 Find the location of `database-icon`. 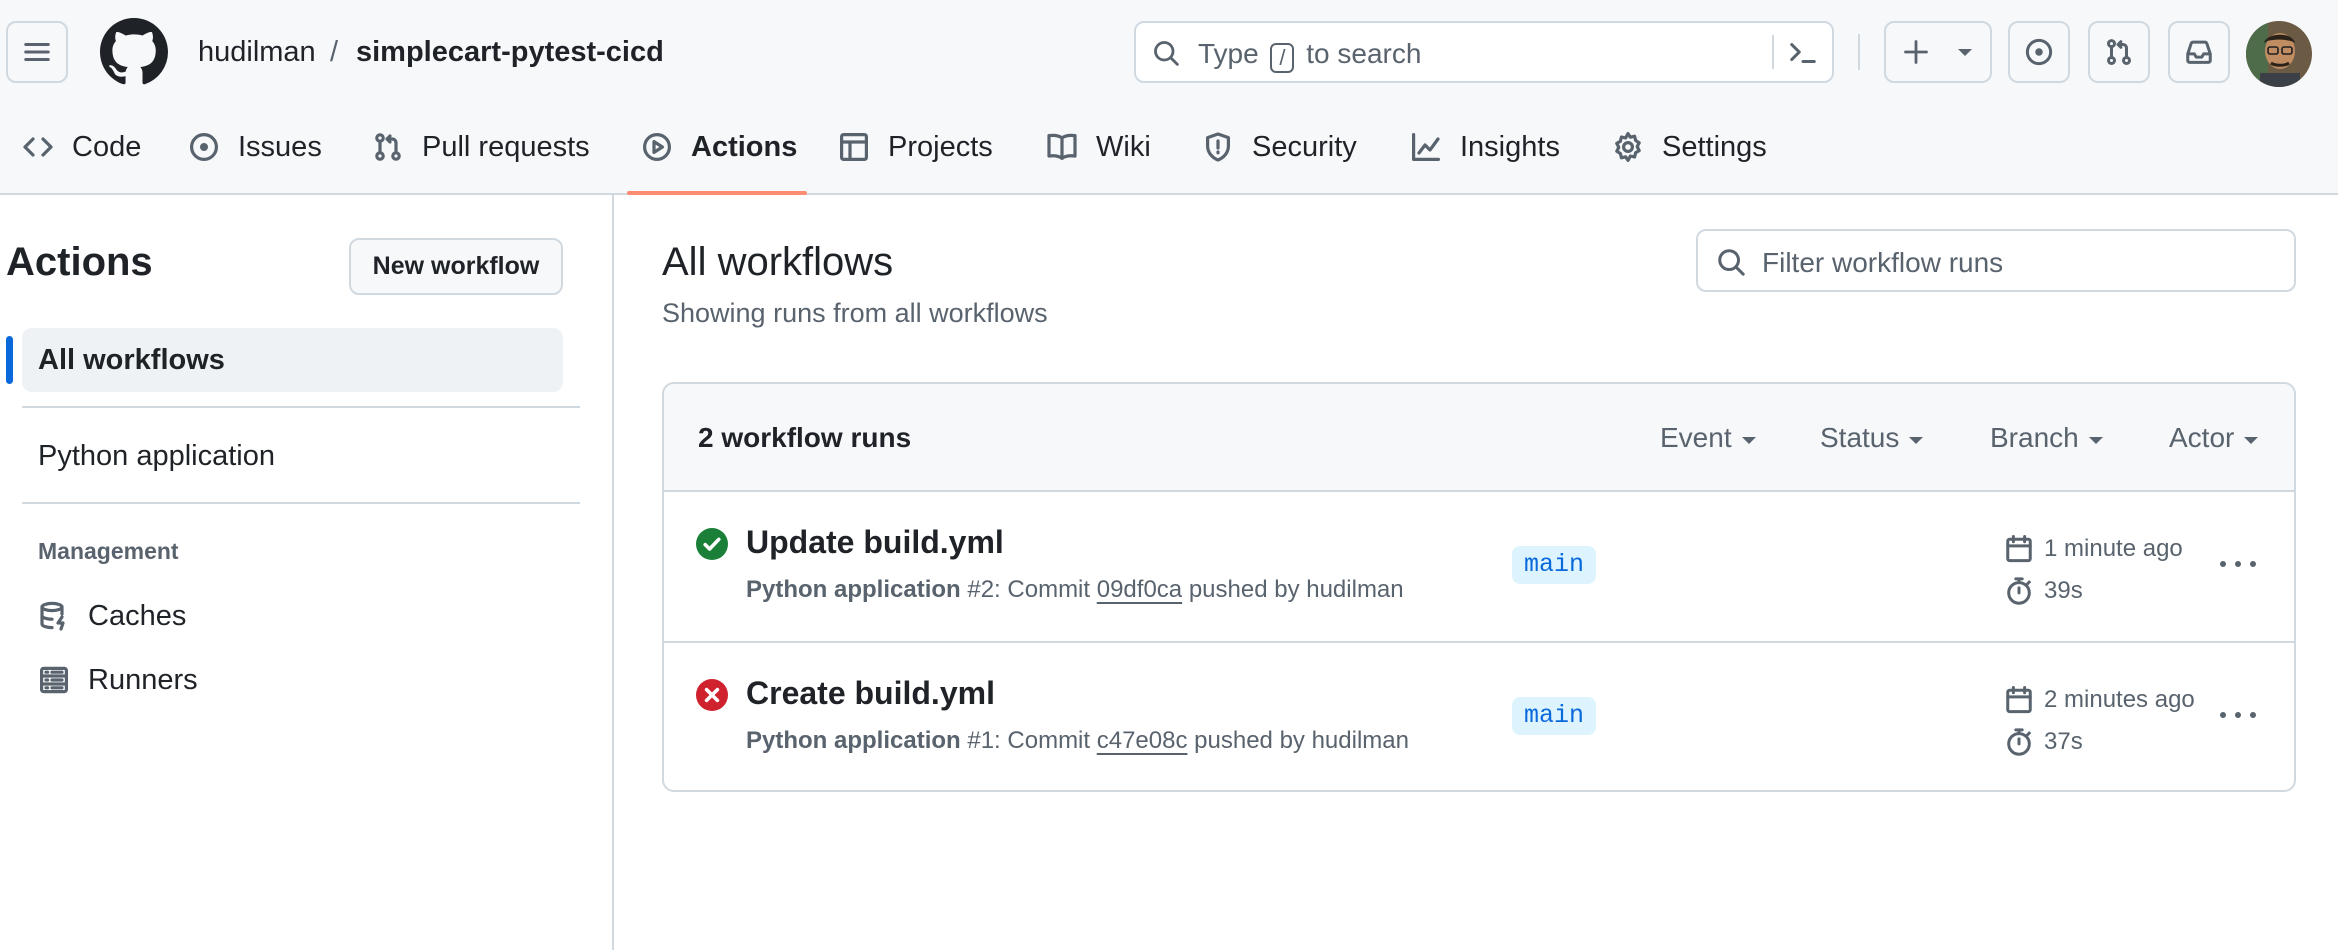

database-icon is located at coordinates (54, 616).